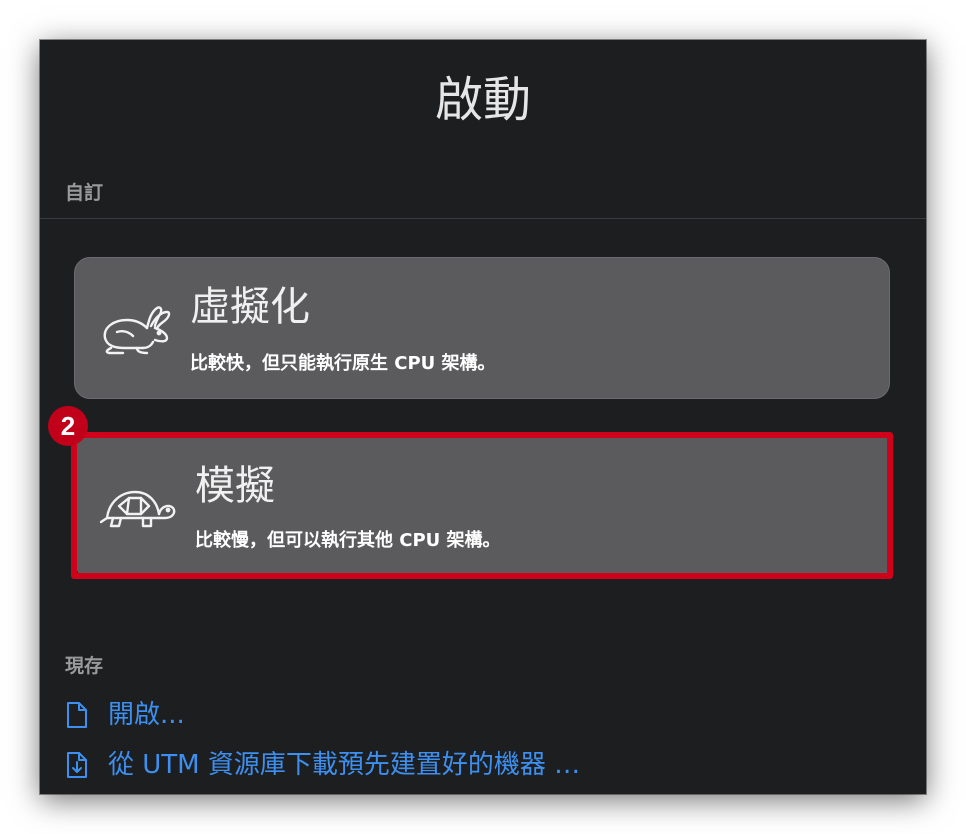  What do you see at coordinates (68, 426) in the screenshot?
I see `annotation-step-badge: 2` at bounding box center [68, 426].